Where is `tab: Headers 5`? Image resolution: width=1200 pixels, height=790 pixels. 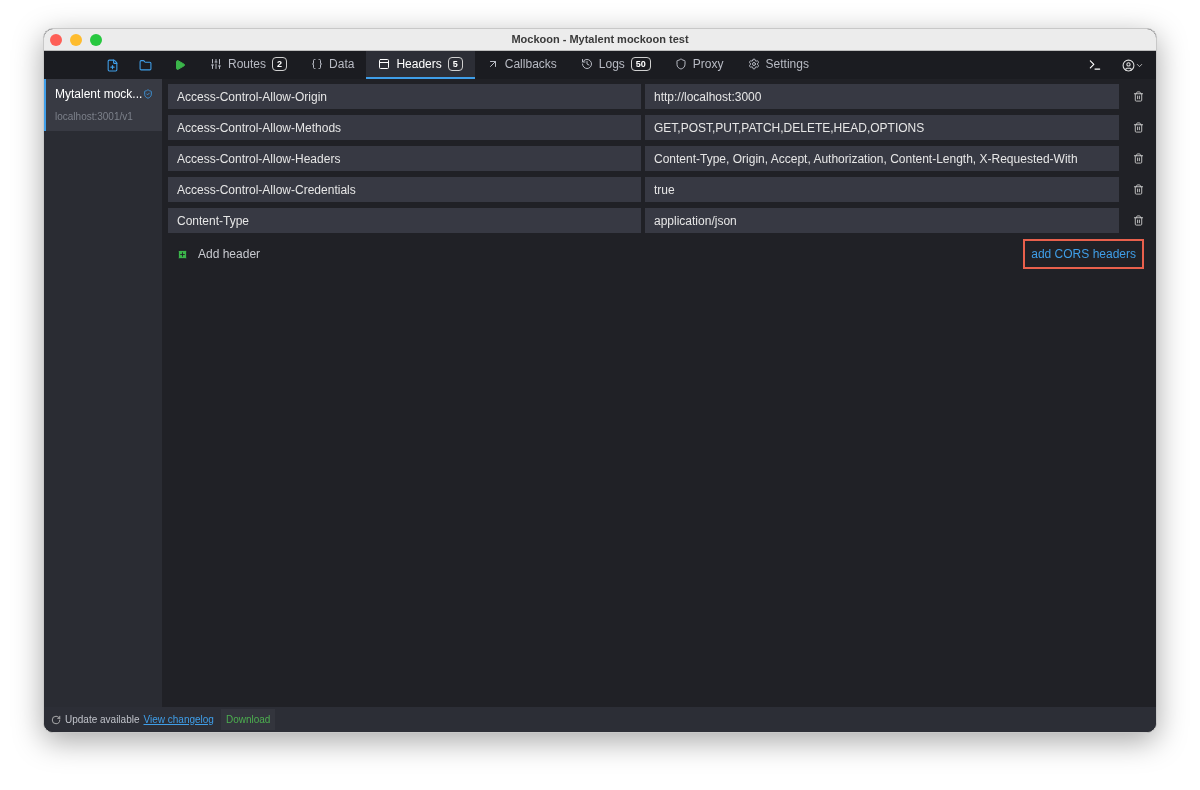 tab: Headers 5 is located at coordinates (420, 65).